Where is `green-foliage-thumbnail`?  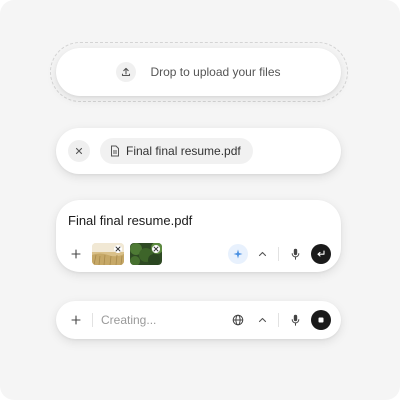
green-foliage-thumbnail is located at coordinates (146, 254).